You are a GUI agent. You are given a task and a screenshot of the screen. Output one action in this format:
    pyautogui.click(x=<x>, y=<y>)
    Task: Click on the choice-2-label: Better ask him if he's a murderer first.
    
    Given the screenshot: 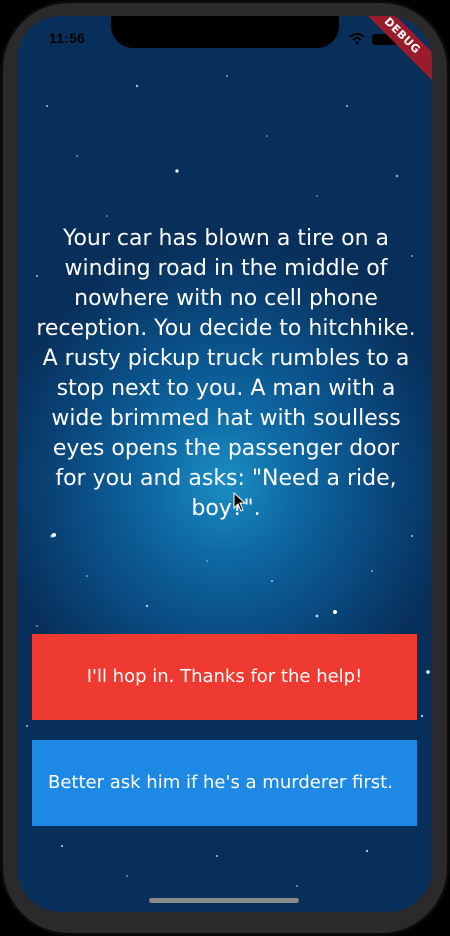 What is the action you would take?
    pyautogui.click(x=220, y=782)
    